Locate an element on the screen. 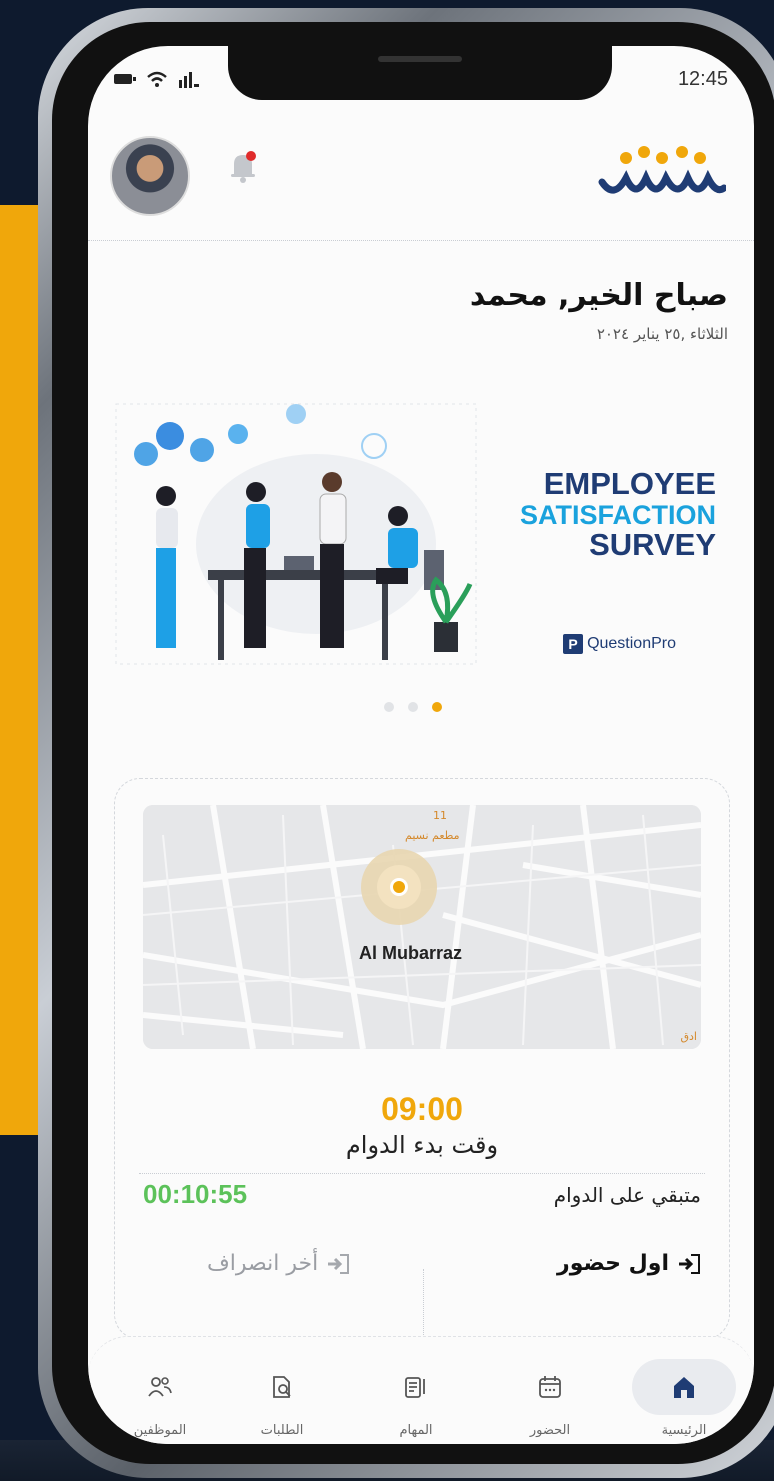  tab-tasks is located at coordinates (416, 1387).